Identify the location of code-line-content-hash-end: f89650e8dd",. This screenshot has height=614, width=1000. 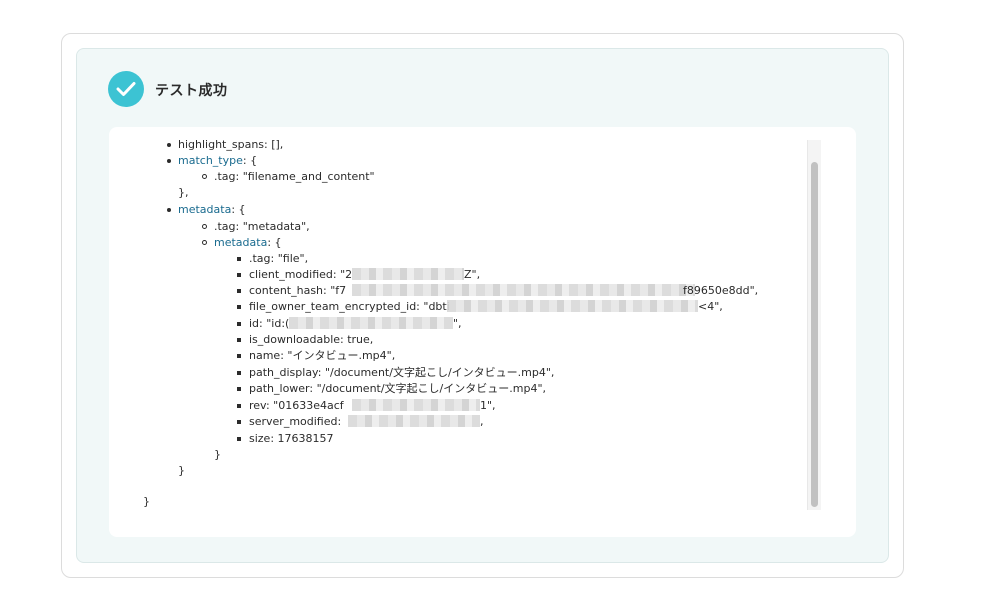
(721, 290).